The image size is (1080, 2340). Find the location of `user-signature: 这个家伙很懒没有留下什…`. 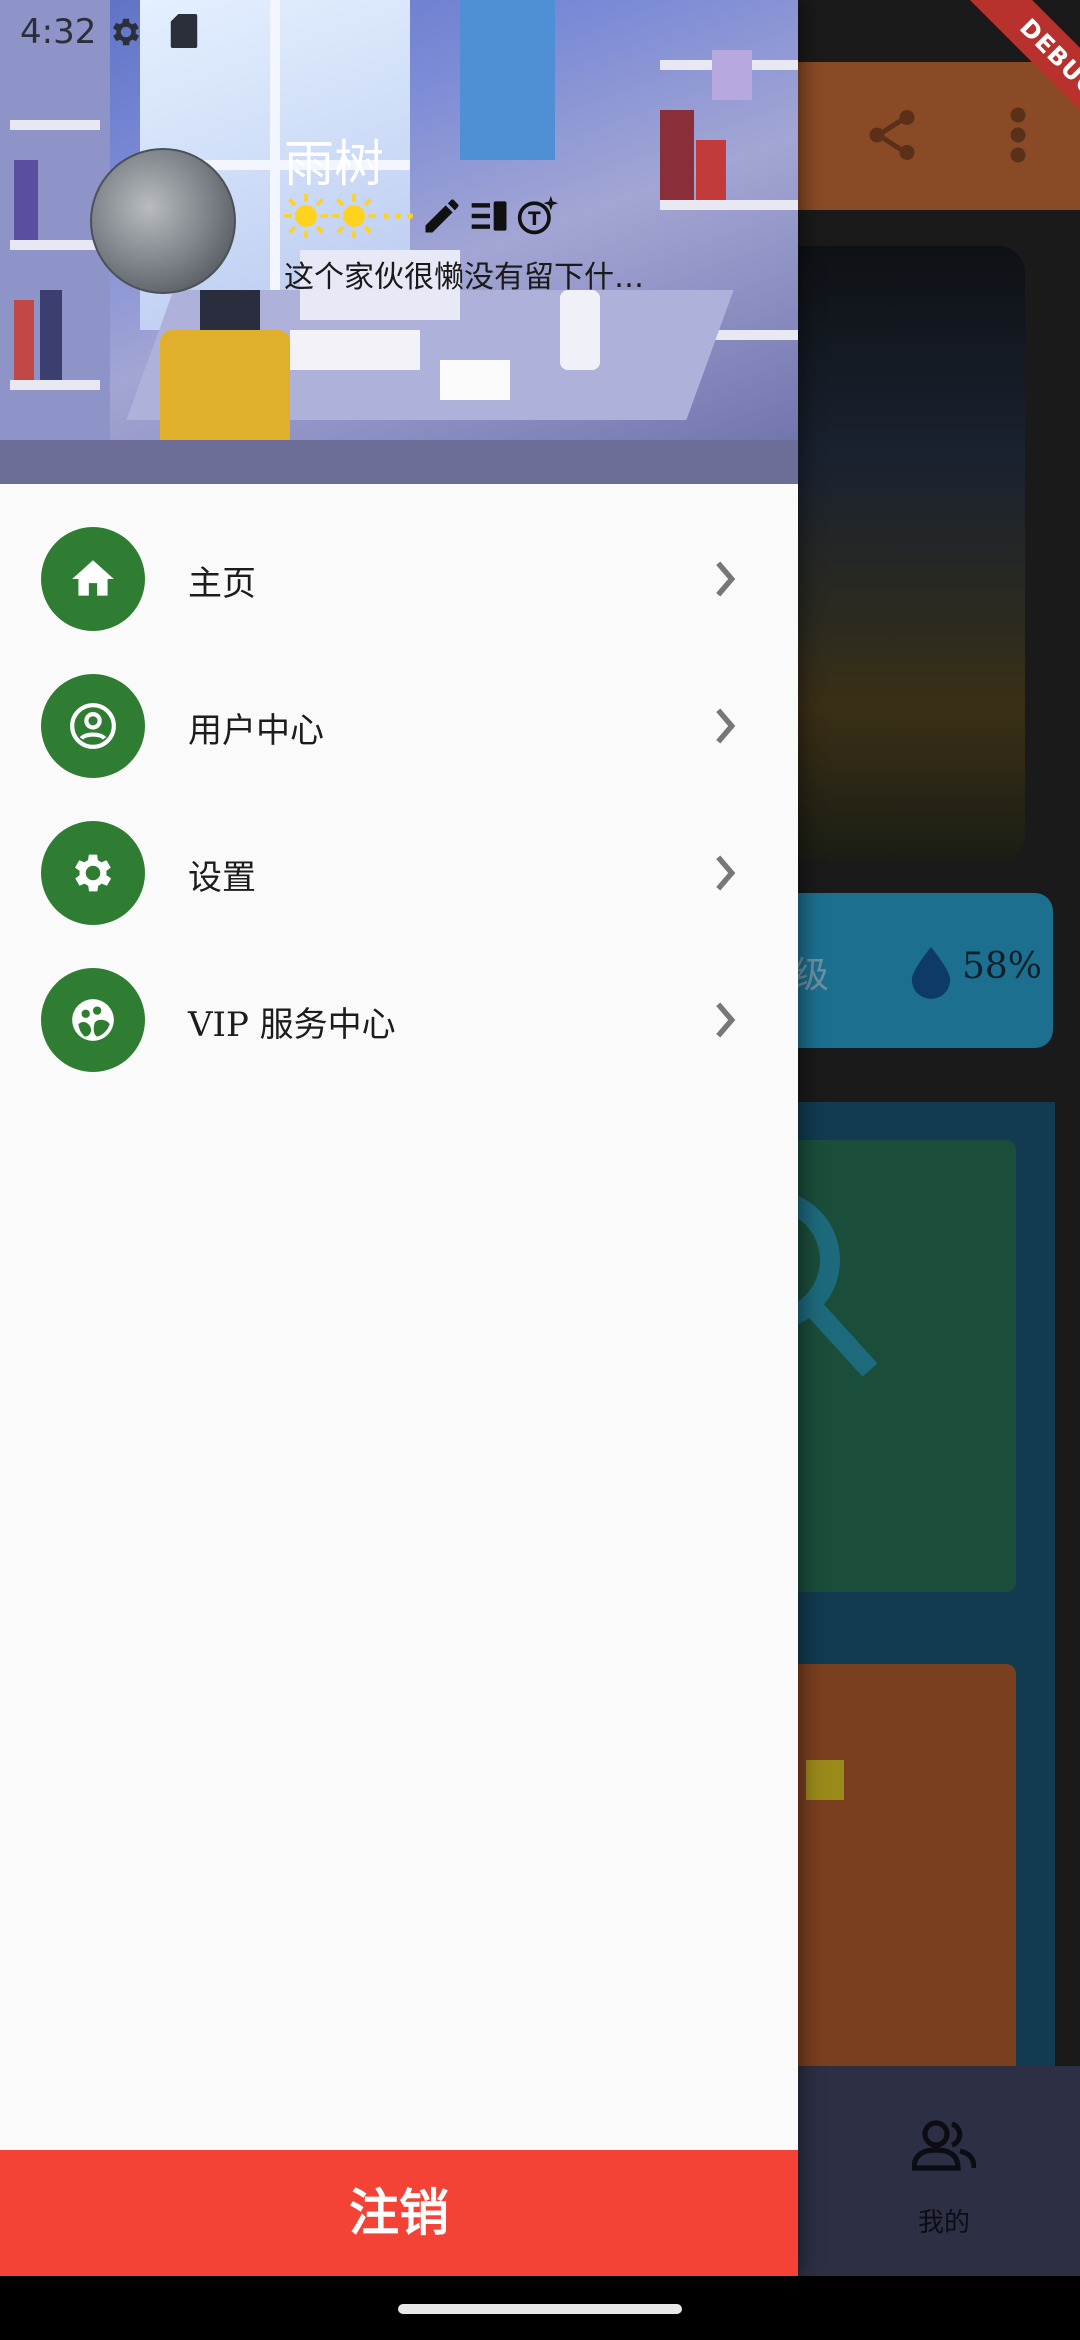

user-signature: 这个家伙很懒没有留下什… is located at coordinates (464, 277).